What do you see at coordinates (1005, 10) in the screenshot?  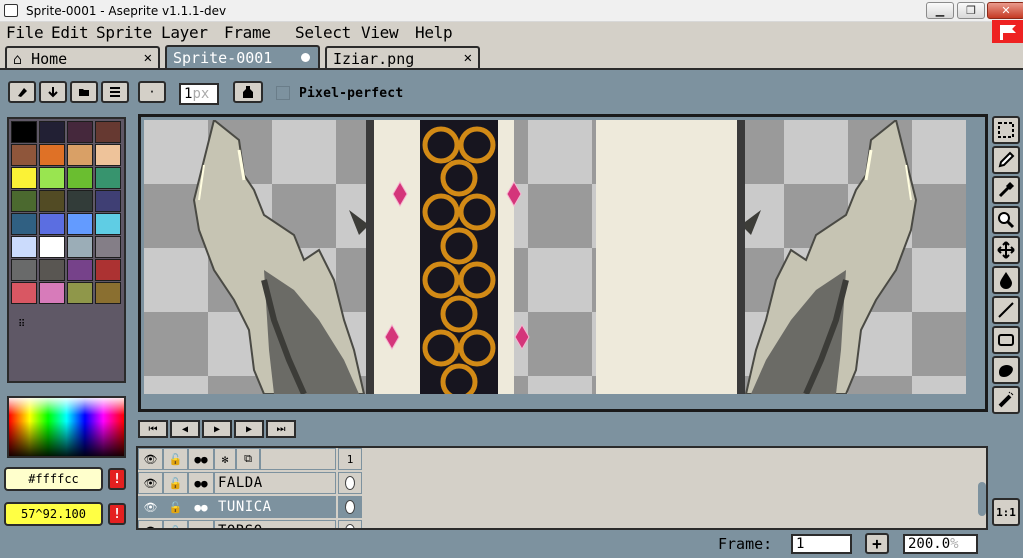 I see `close-window-button: ✕` at bounding box center [1005, 10].